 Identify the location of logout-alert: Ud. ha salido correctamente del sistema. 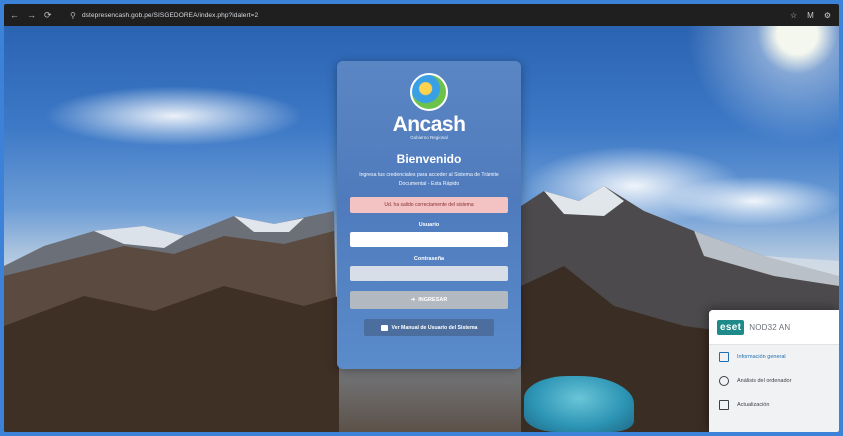
(429, 205).